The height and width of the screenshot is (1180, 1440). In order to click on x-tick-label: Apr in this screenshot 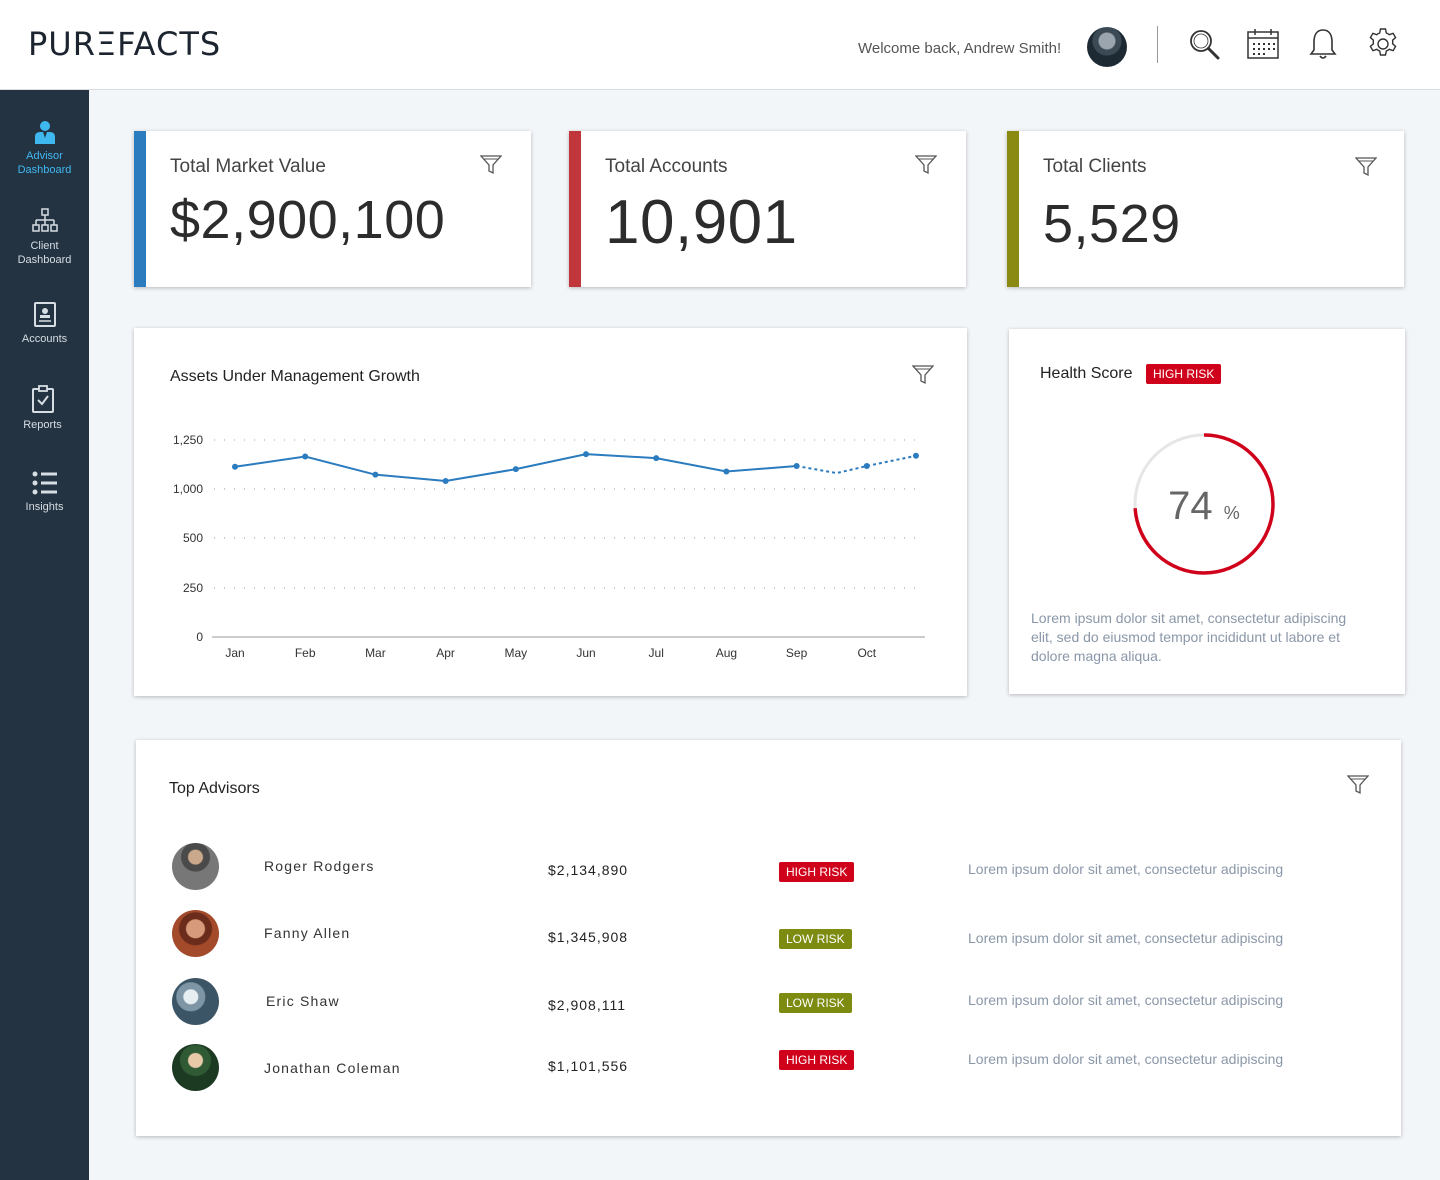, I will do `click(445, 653)`.